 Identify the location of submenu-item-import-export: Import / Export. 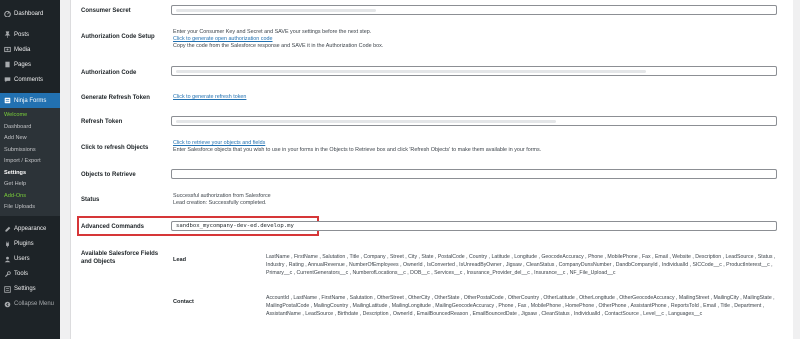
(30, 162).